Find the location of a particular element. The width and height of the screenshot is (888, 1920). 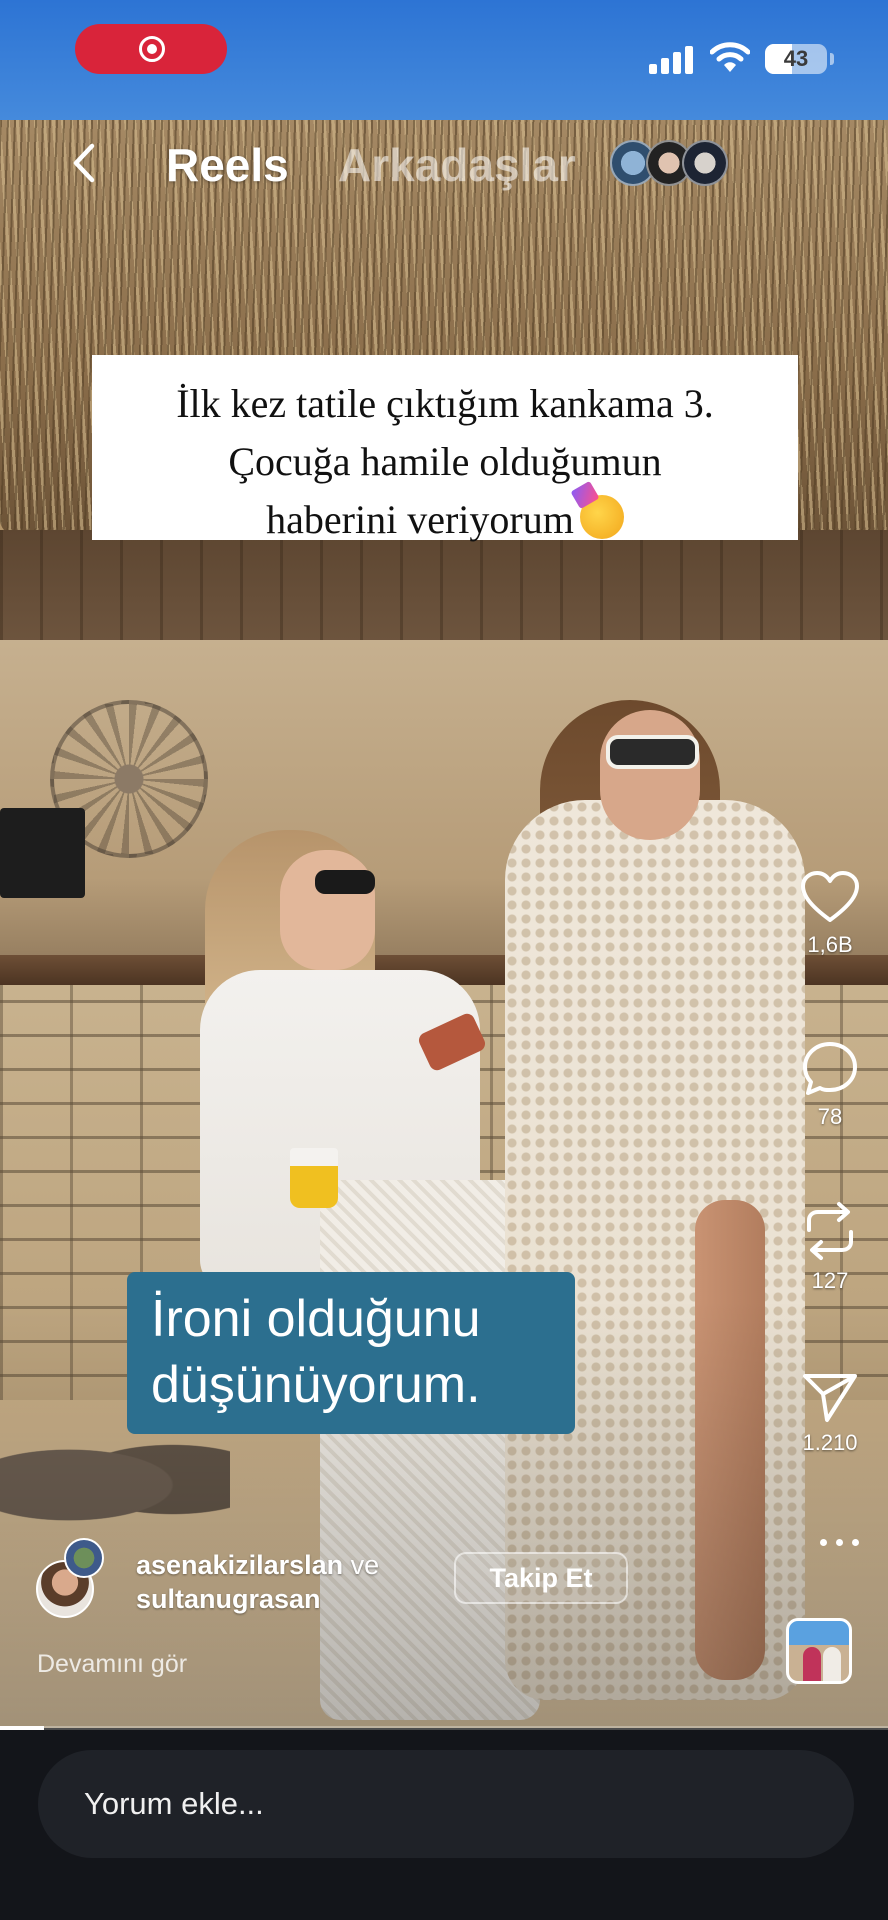

person-right-sunglasses is located at coordinates (652, 752).